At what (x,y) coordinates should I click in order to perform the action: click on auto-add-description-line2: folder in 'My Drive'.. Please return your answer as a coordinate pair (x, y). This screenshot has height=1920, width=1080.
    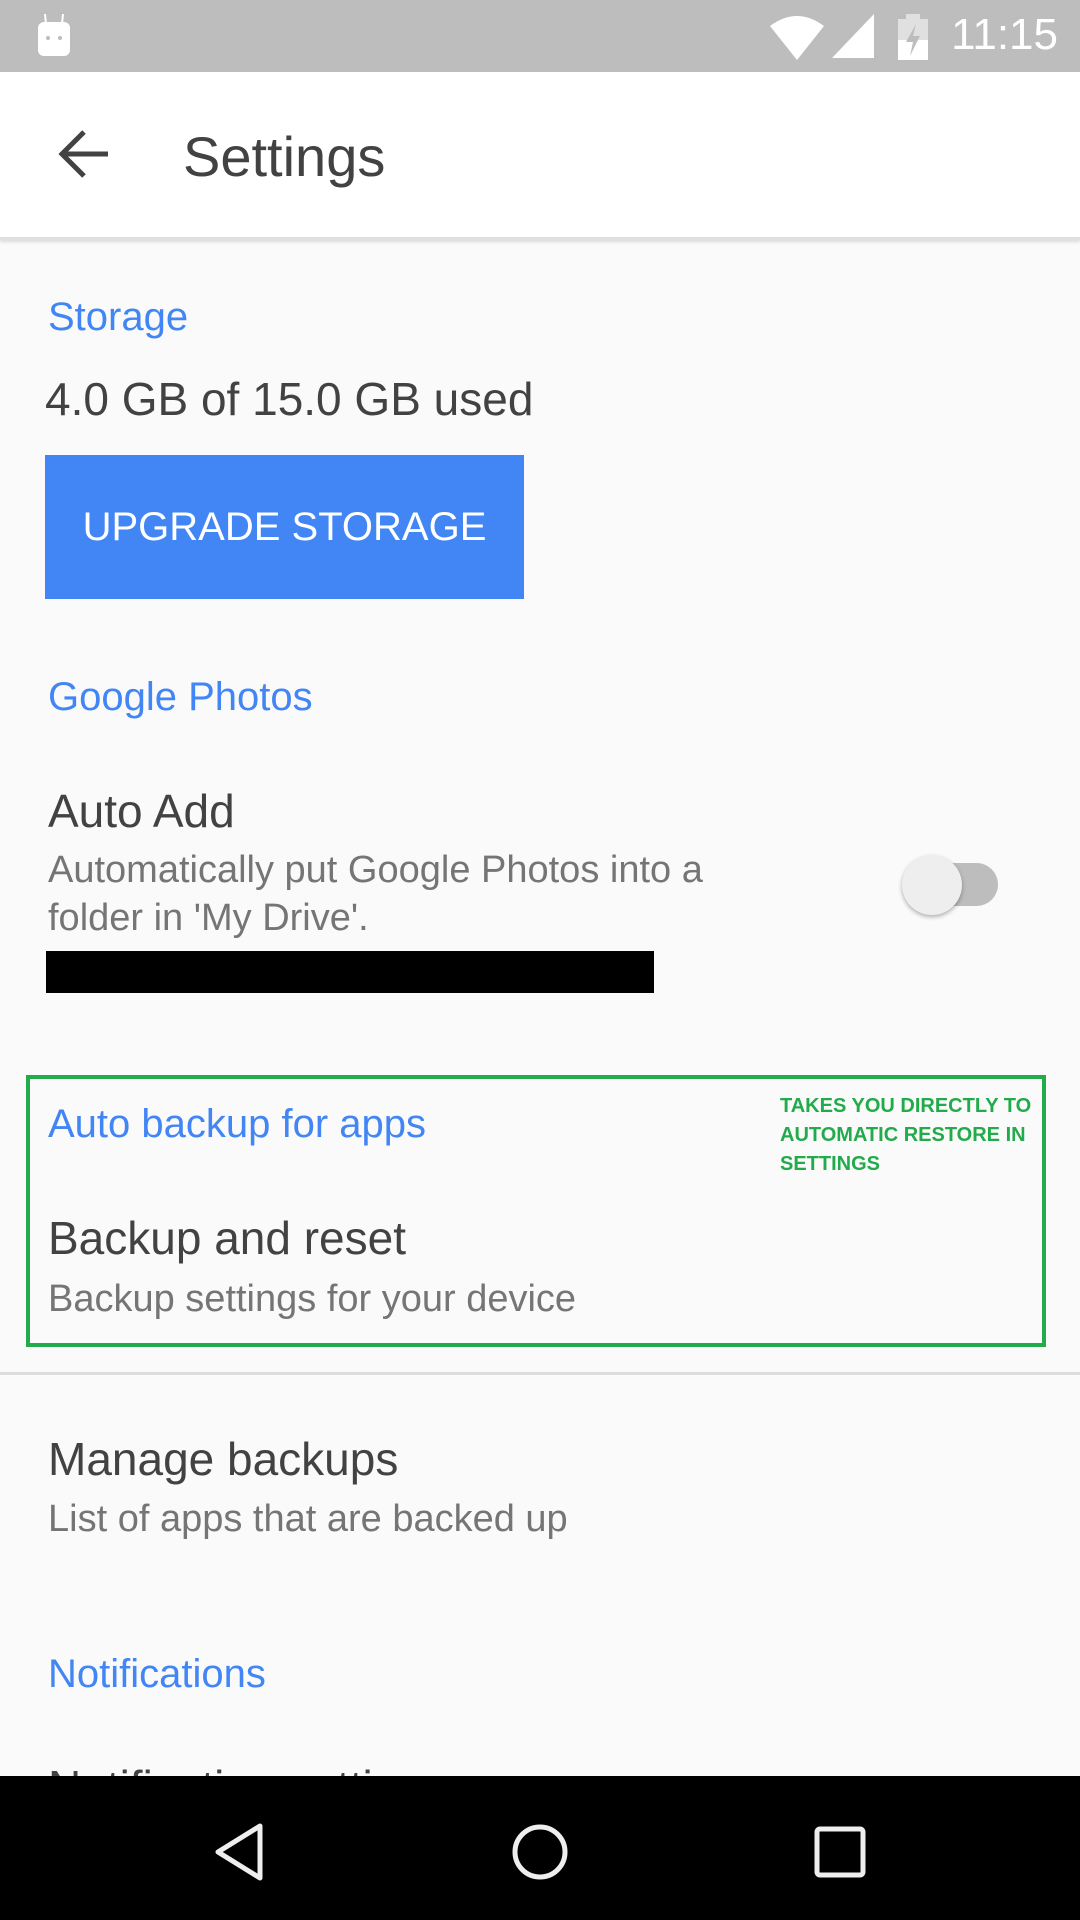
    Looking at the image, I should click on (208, 918).